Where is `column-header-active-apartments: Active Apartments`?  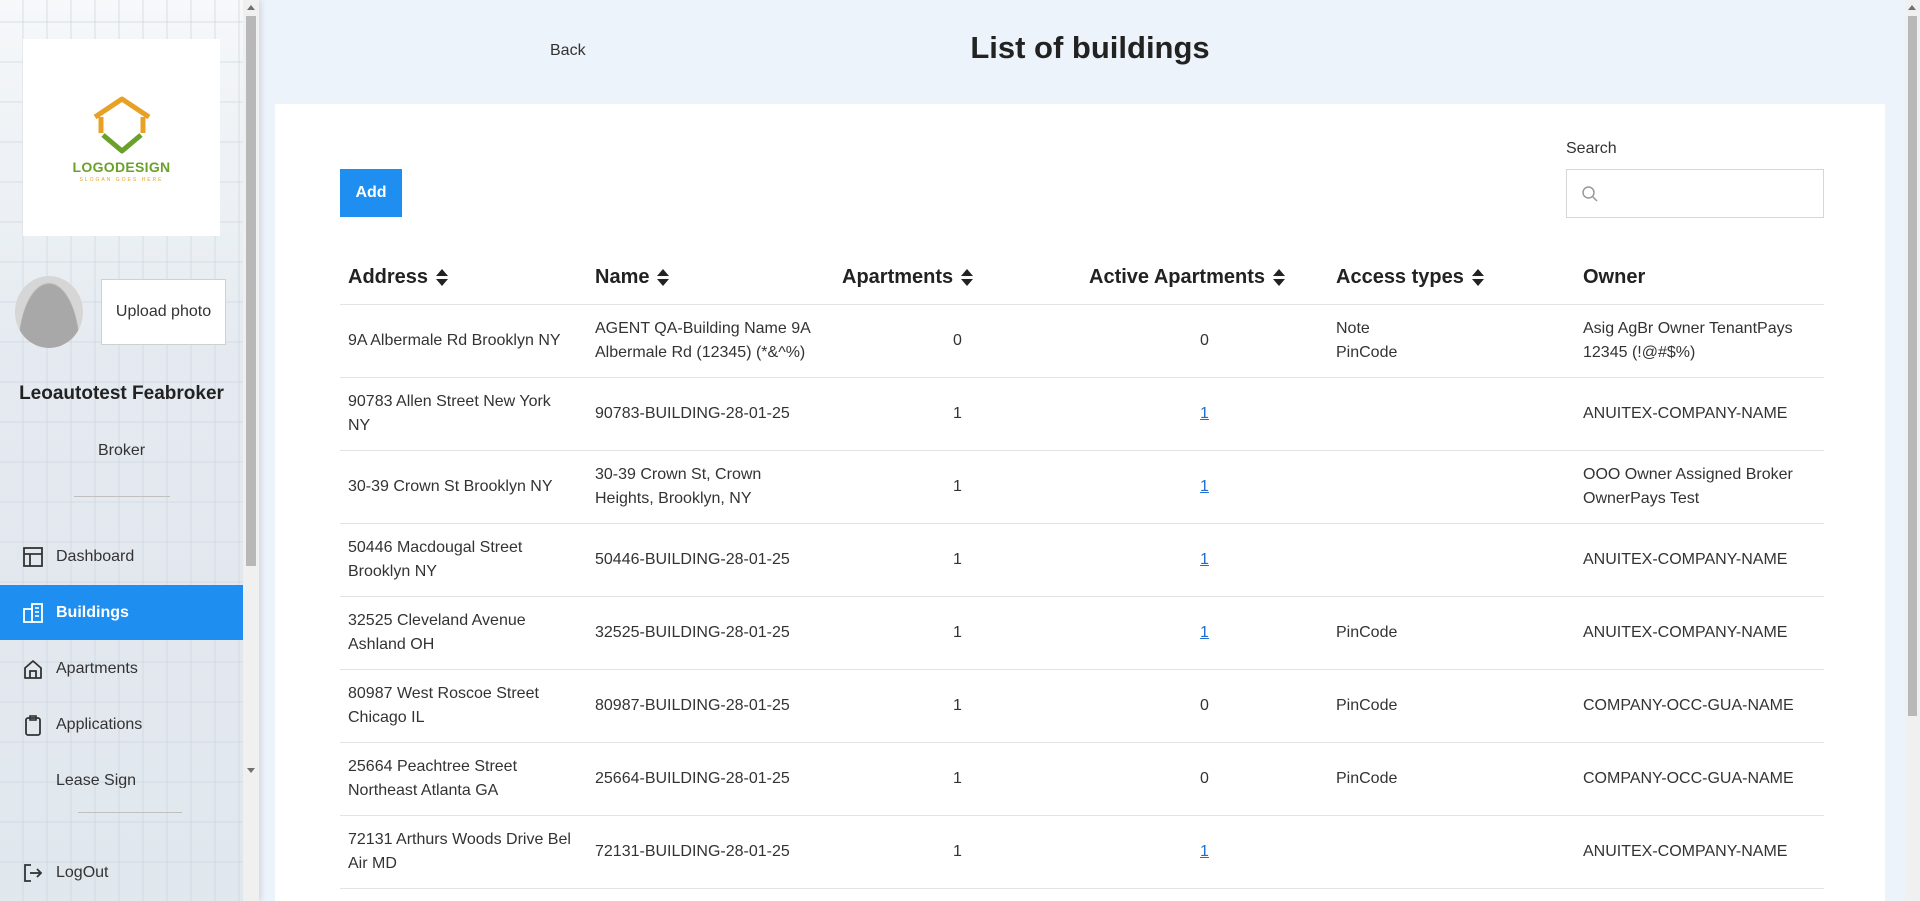 column-header-active-apartments: Active Apartments is located at coordinates (1204, 278).